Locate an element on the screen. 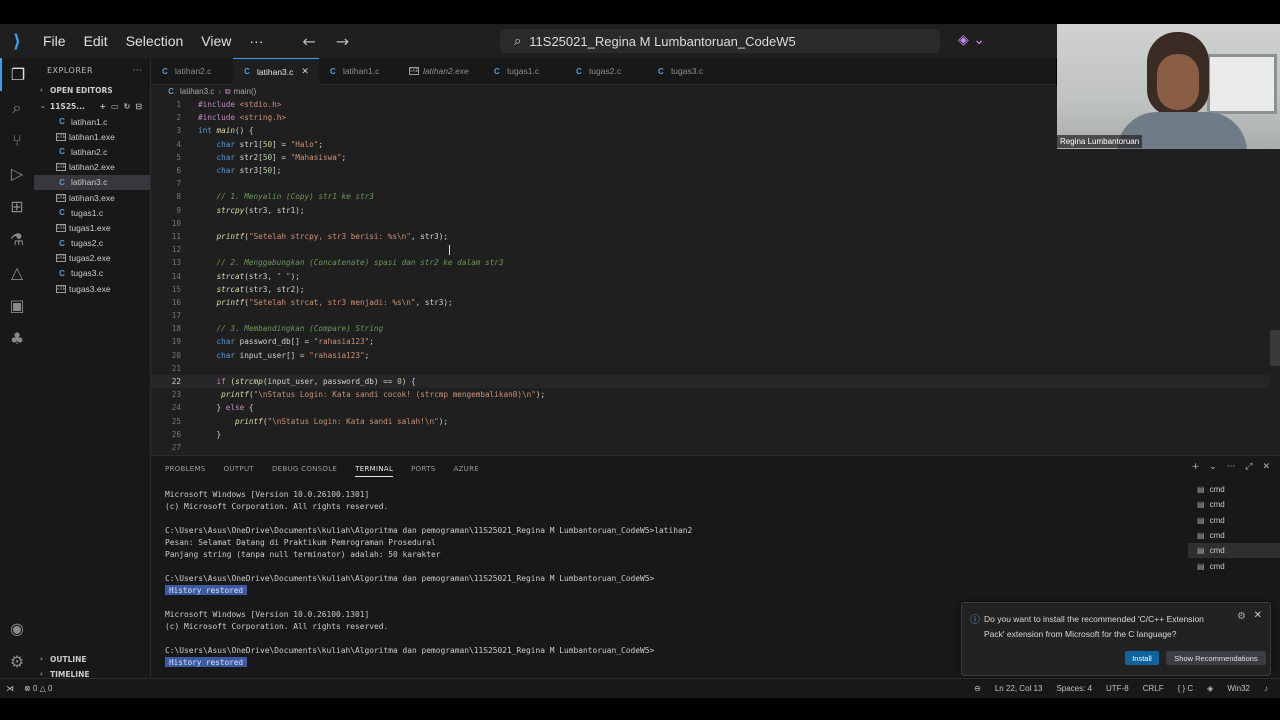 The width and height of the screenshot is (1280, 720). code-line: 19 char password_db[] = "rahasia123"; is located at coordinates (715, 341).